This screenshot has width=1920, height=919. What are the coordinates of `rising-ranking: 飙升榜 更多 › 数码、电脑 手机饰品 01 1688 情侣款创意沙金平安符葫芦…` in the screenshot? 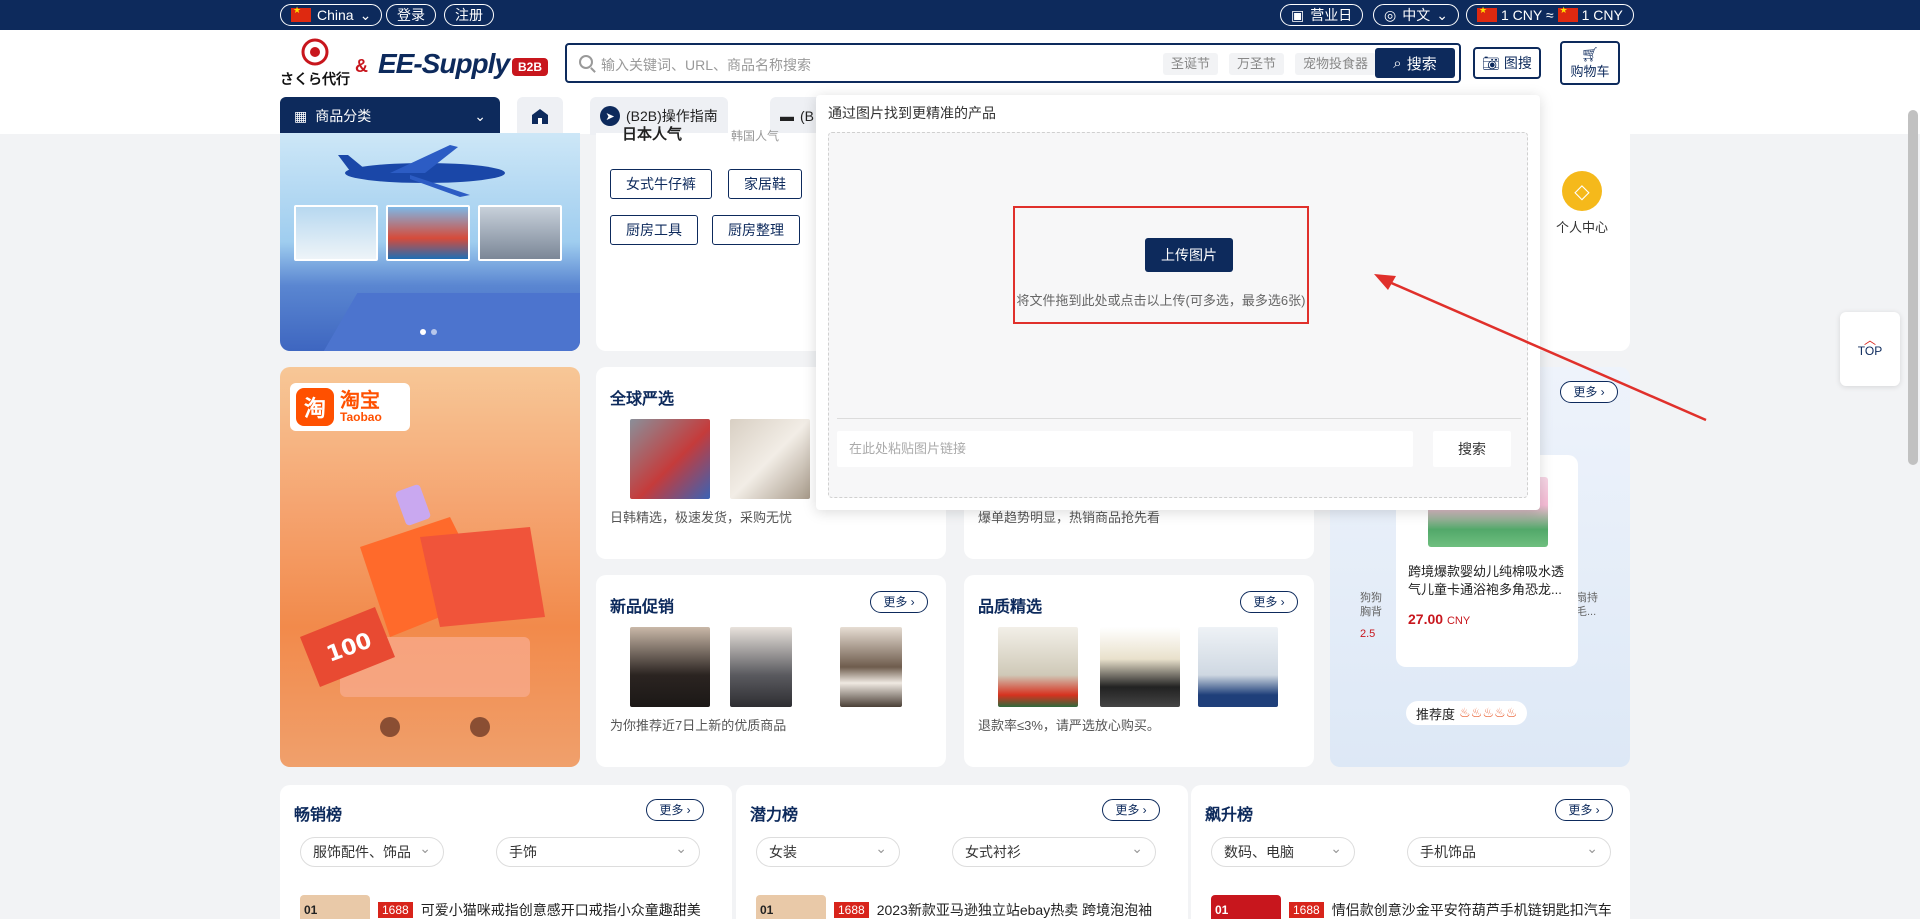 It's located at (1410, 852).